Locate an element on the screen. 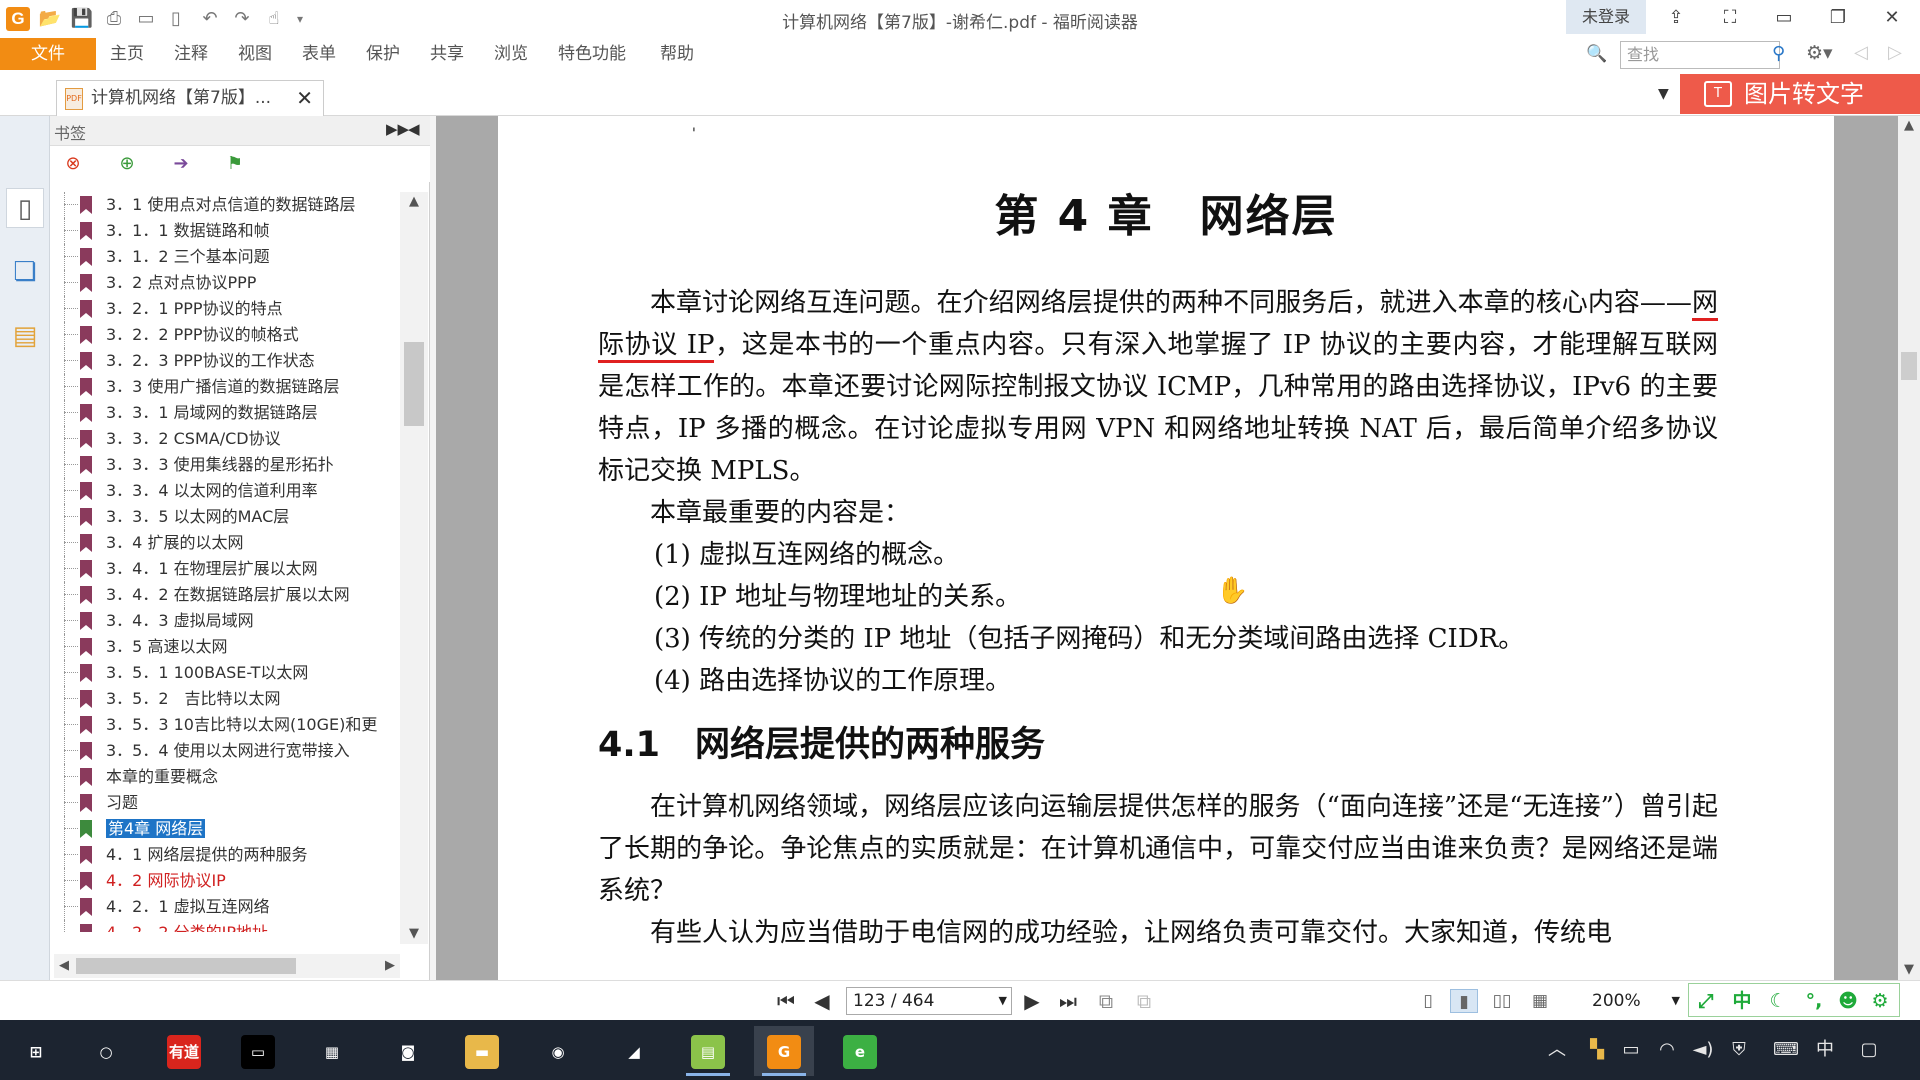 This screenshot has width=1920, height=1080. bookmark-item: 第4章 网络层 is located at coordinates (229, 829).